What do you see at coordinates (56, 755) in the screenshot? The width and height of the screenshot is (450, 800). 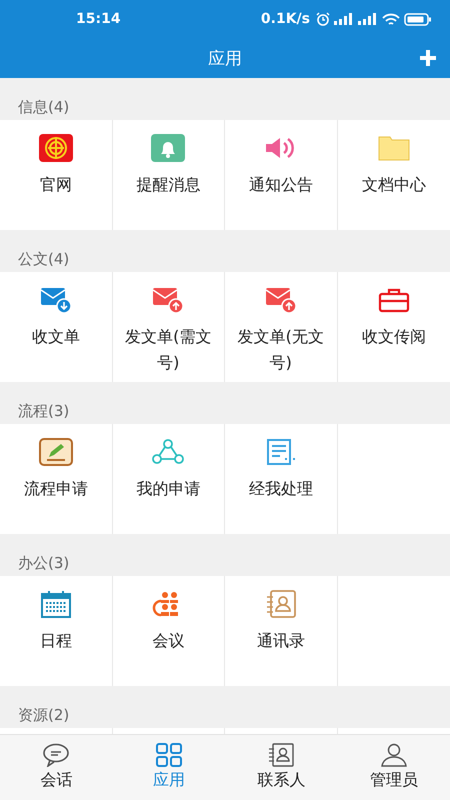 I see `chat-bubble-icon` at bounding box center [56, 755].